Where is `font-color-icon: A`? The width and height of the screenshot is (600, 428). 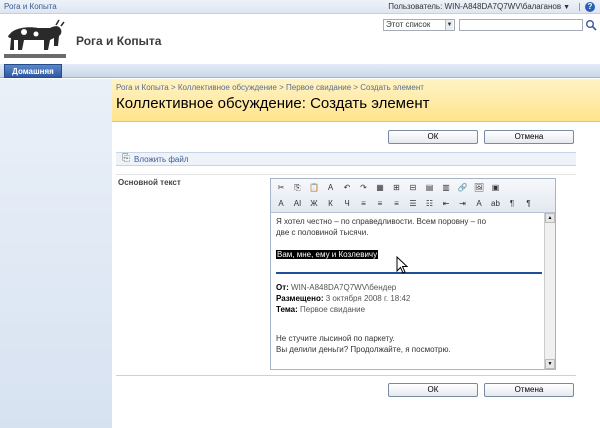 font-color-icon: A is located at coordinates (281, 204).